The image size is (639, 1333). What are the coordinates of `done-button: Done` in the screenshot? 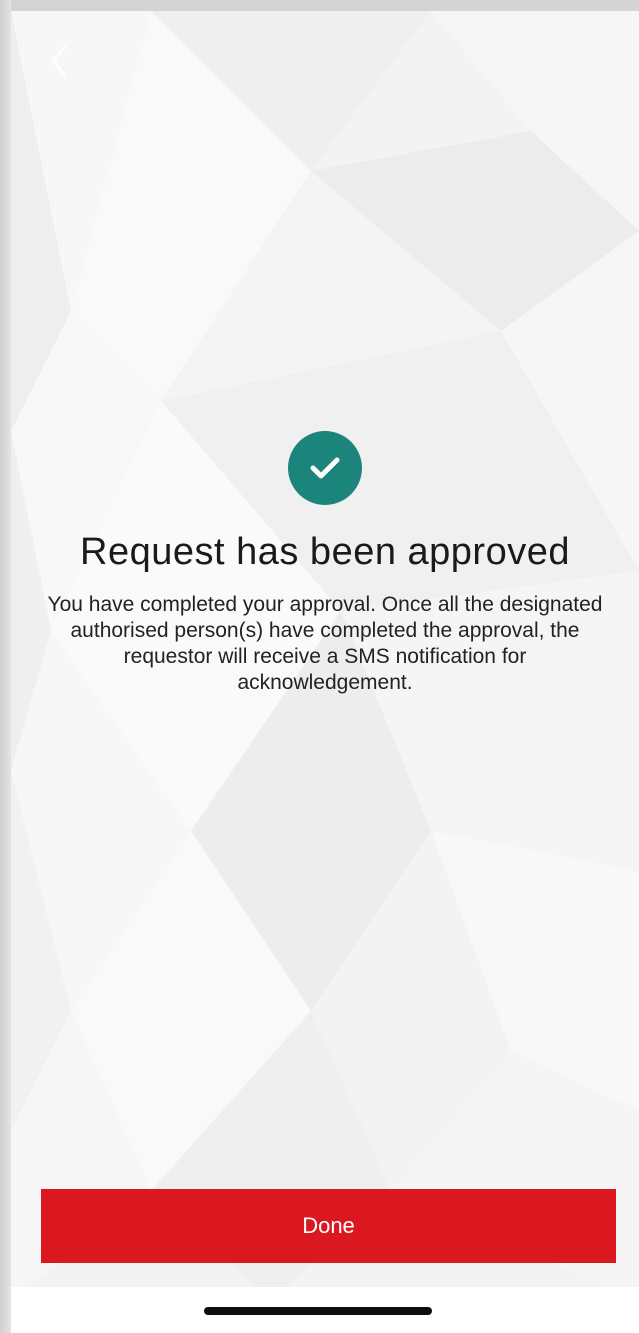 It's located at (328, 1226).